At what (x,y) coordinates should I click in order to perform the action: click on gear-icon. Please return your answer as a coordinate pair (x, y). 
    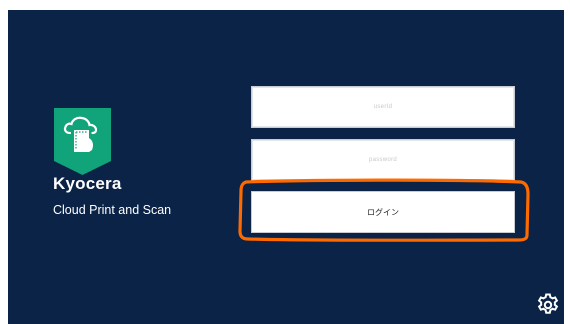
    Looking at the image, I should click on (548, 305).